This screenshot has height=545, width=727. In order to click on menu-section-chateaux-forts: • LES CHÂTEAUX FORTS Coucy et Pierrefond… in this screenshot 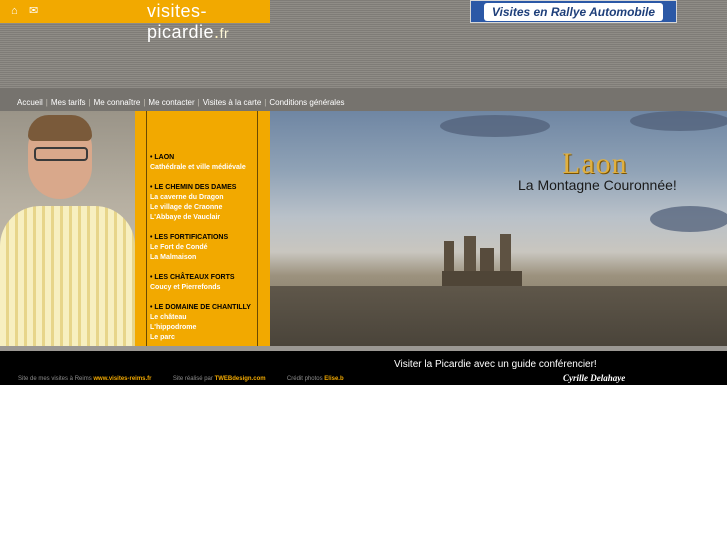, I will do `click(205, 283)`.